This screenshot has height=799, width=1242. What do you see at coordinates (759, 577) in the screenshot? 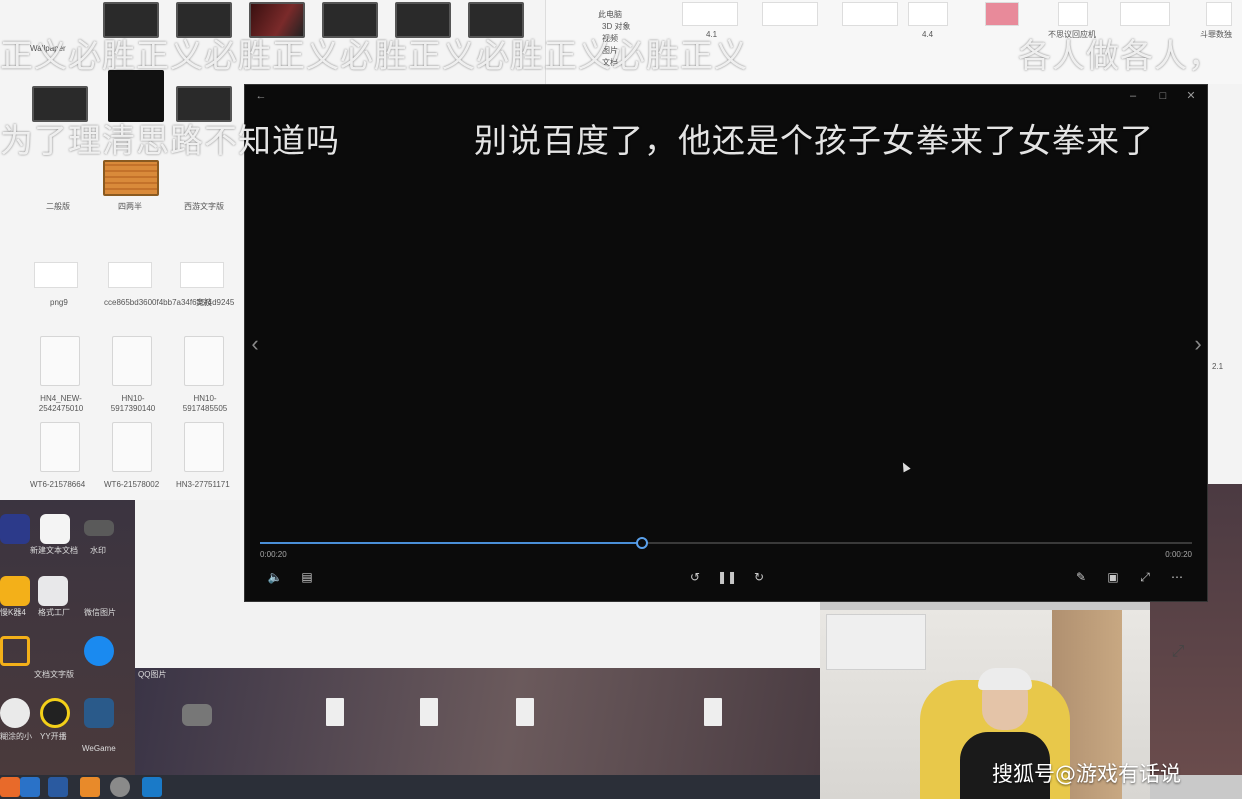
I see `skip-forward-icon: ↻` at bounding box center [759, 577].